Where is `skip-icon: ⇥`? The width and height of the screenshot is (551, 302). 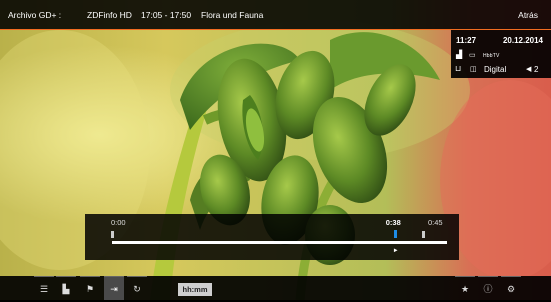 skip-icon: ⇥ is located at coordinates (114, 289).